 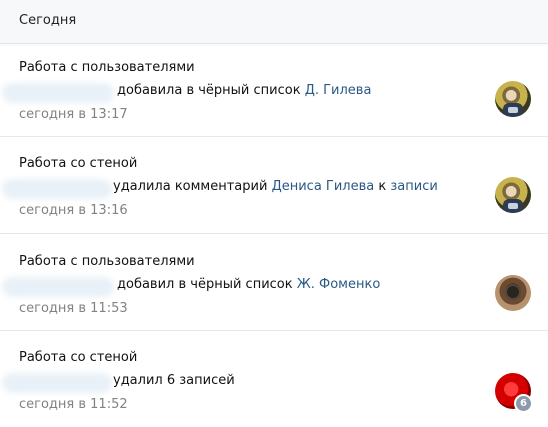 I want to click on entry-time: сегодня в 11:52, so click(x=73, y=404).